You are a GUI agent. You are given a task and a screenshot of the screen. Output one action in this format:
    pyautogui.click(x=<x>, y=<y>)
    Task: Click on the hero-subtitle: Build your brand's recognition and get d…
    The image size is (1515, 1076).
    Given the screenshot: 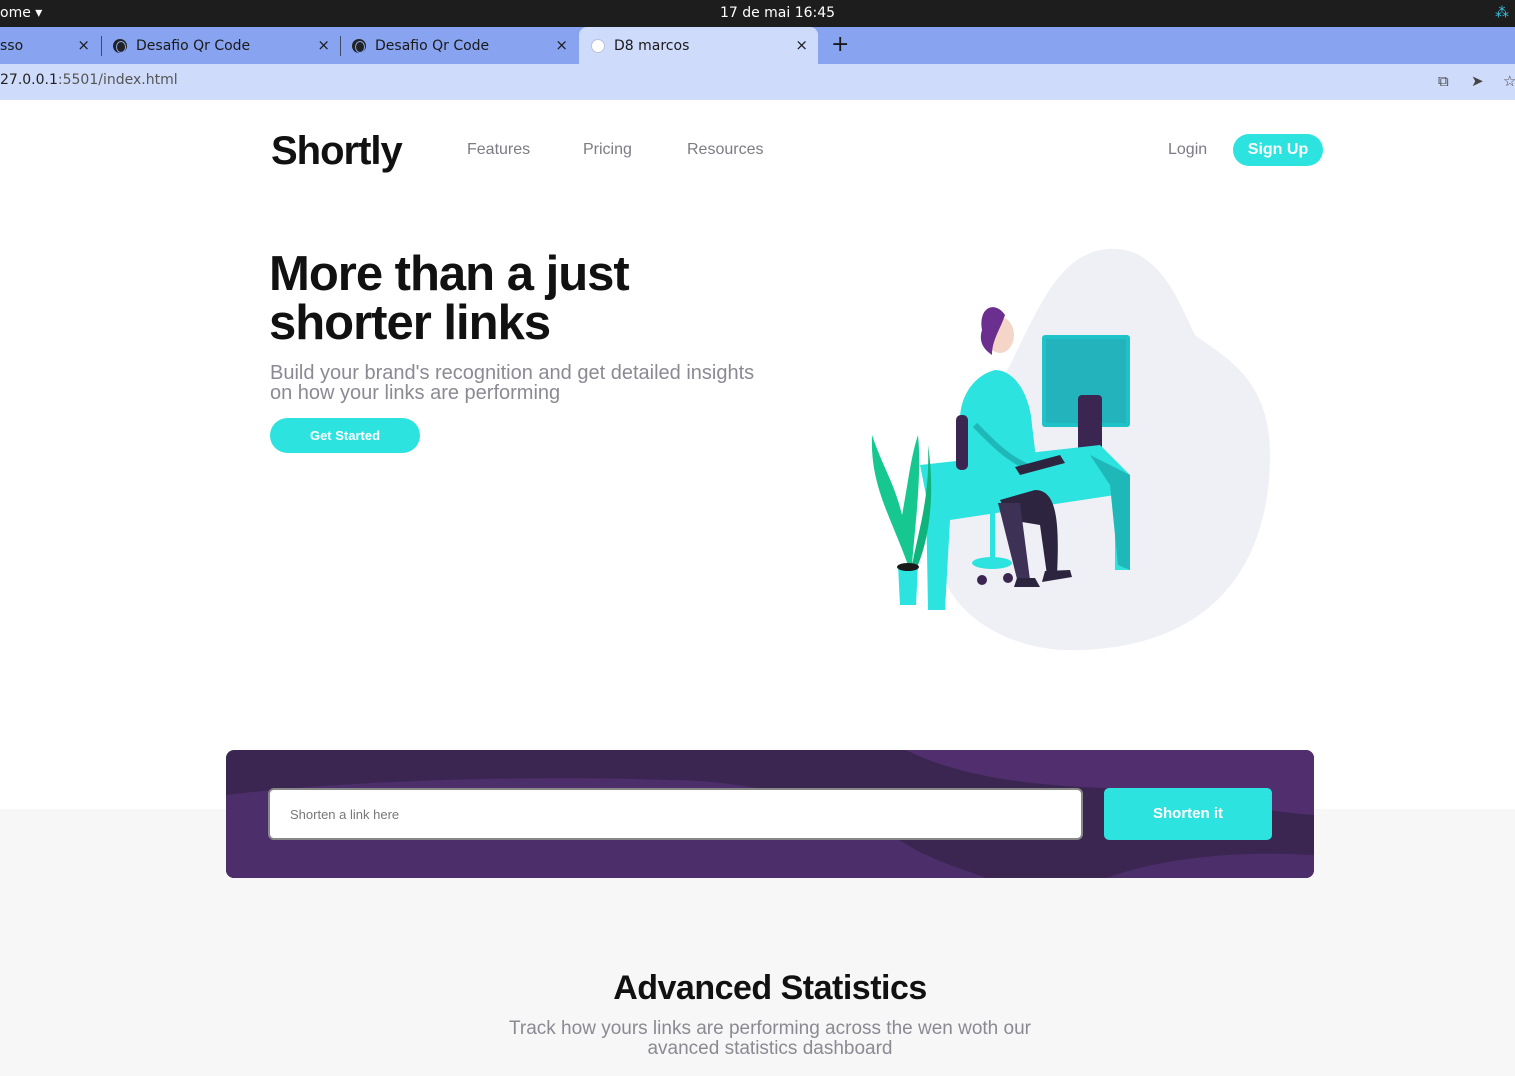 What is the action you would take?
    pyautogui.click(x=512, y=383)
    